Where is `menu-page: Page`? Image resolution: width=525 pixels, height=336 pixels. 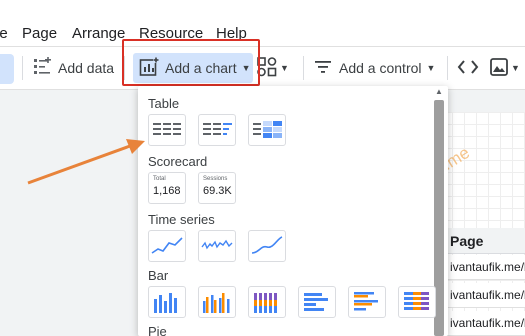 menu-page: Page is located at coordinates (39, 33).